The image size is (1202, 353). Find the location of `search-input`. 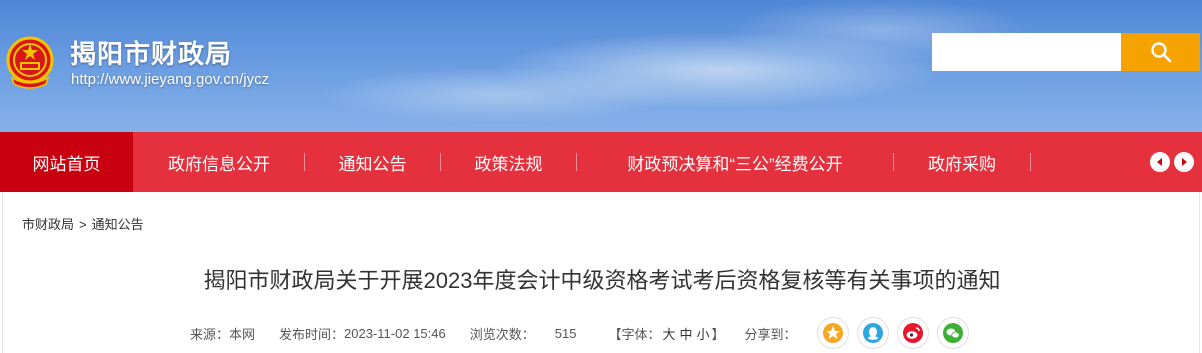

search-input is located at coordinates (1026, 52).